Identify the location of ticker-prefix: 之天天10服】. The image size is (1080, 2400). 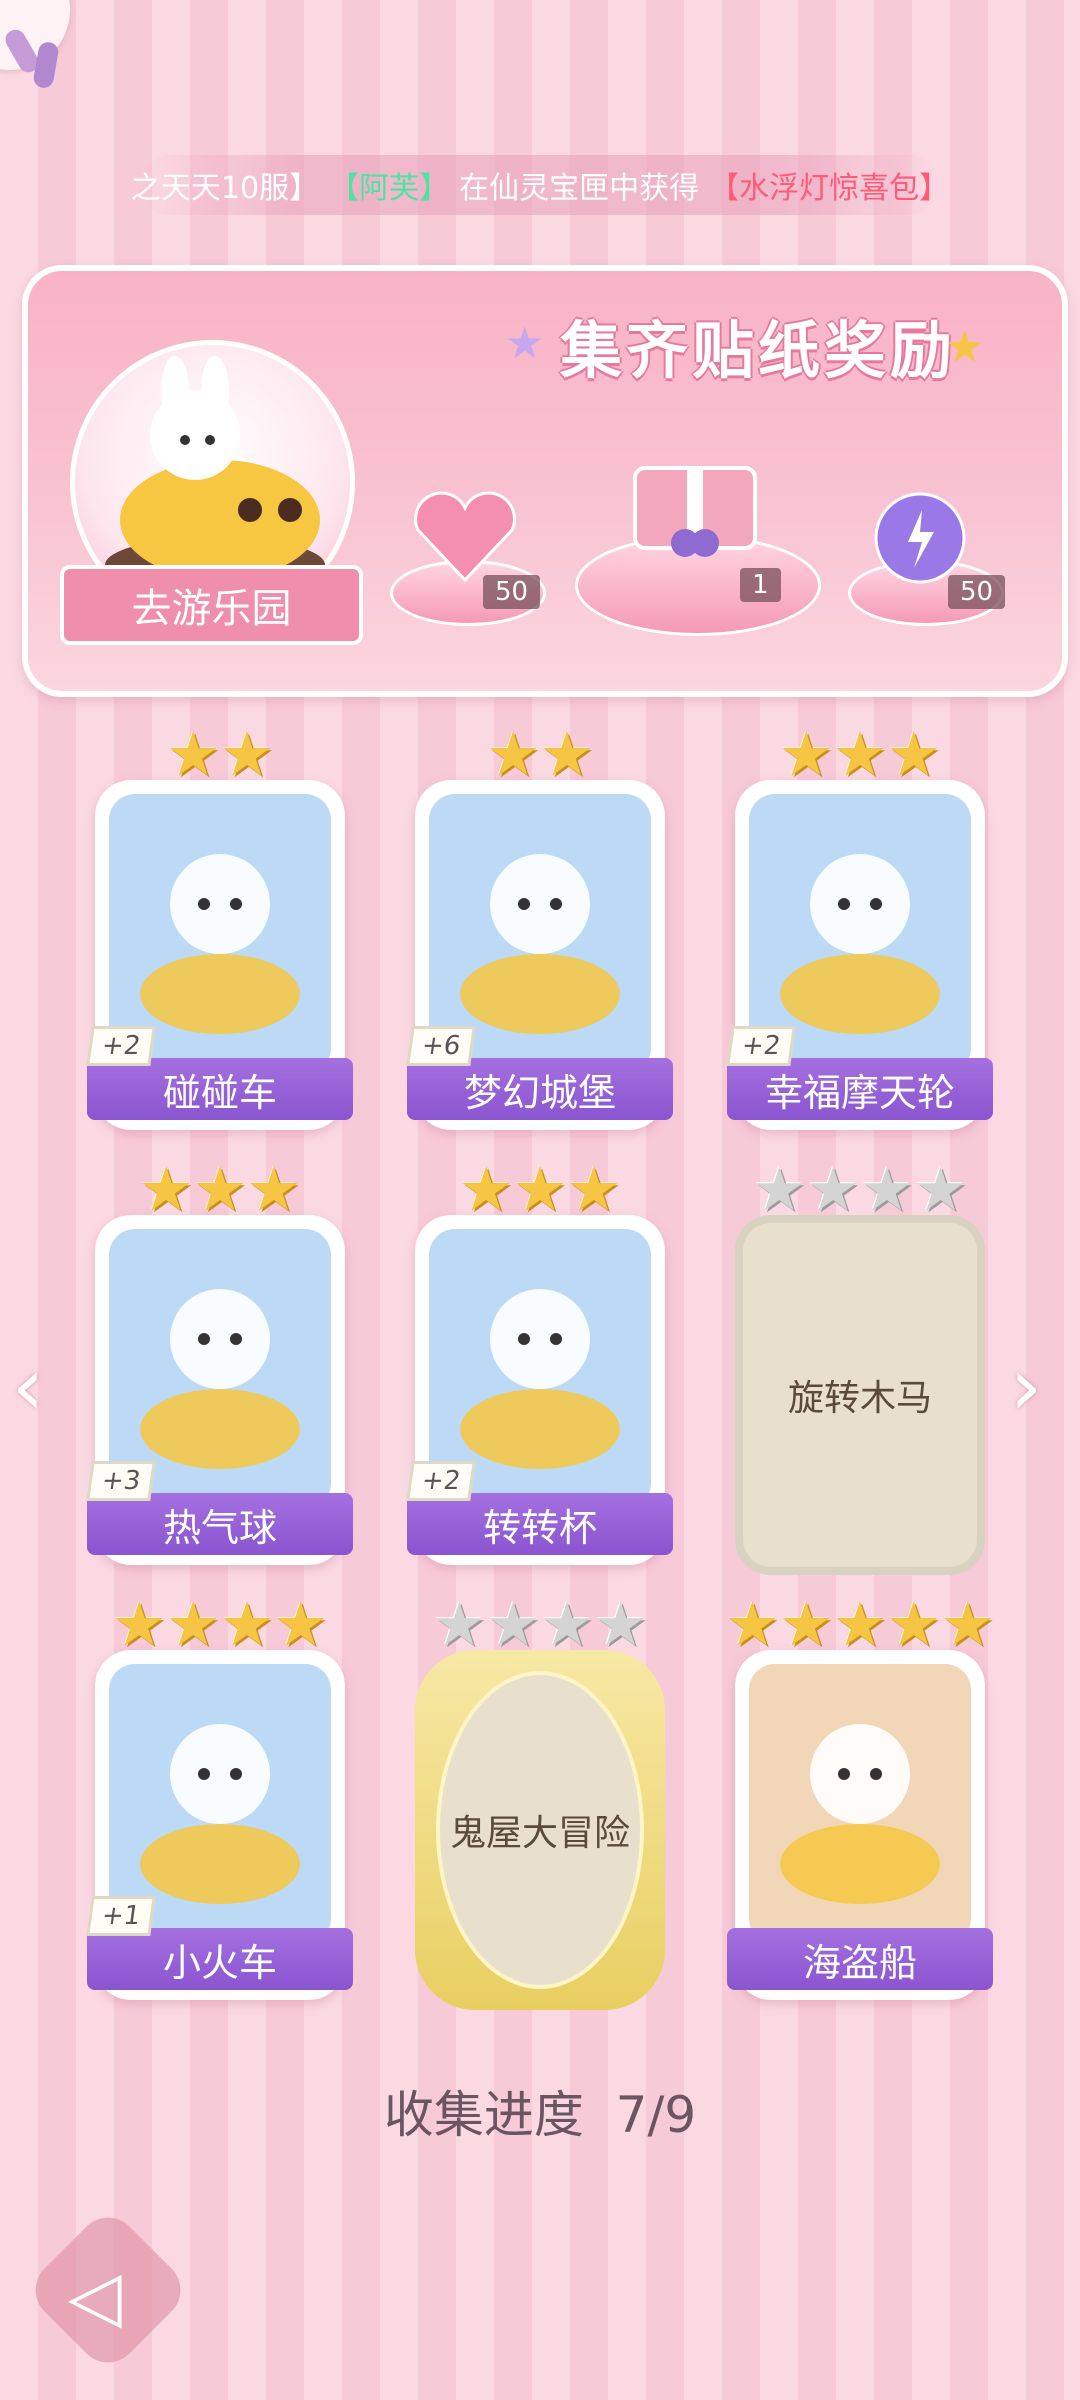
(225, 188).